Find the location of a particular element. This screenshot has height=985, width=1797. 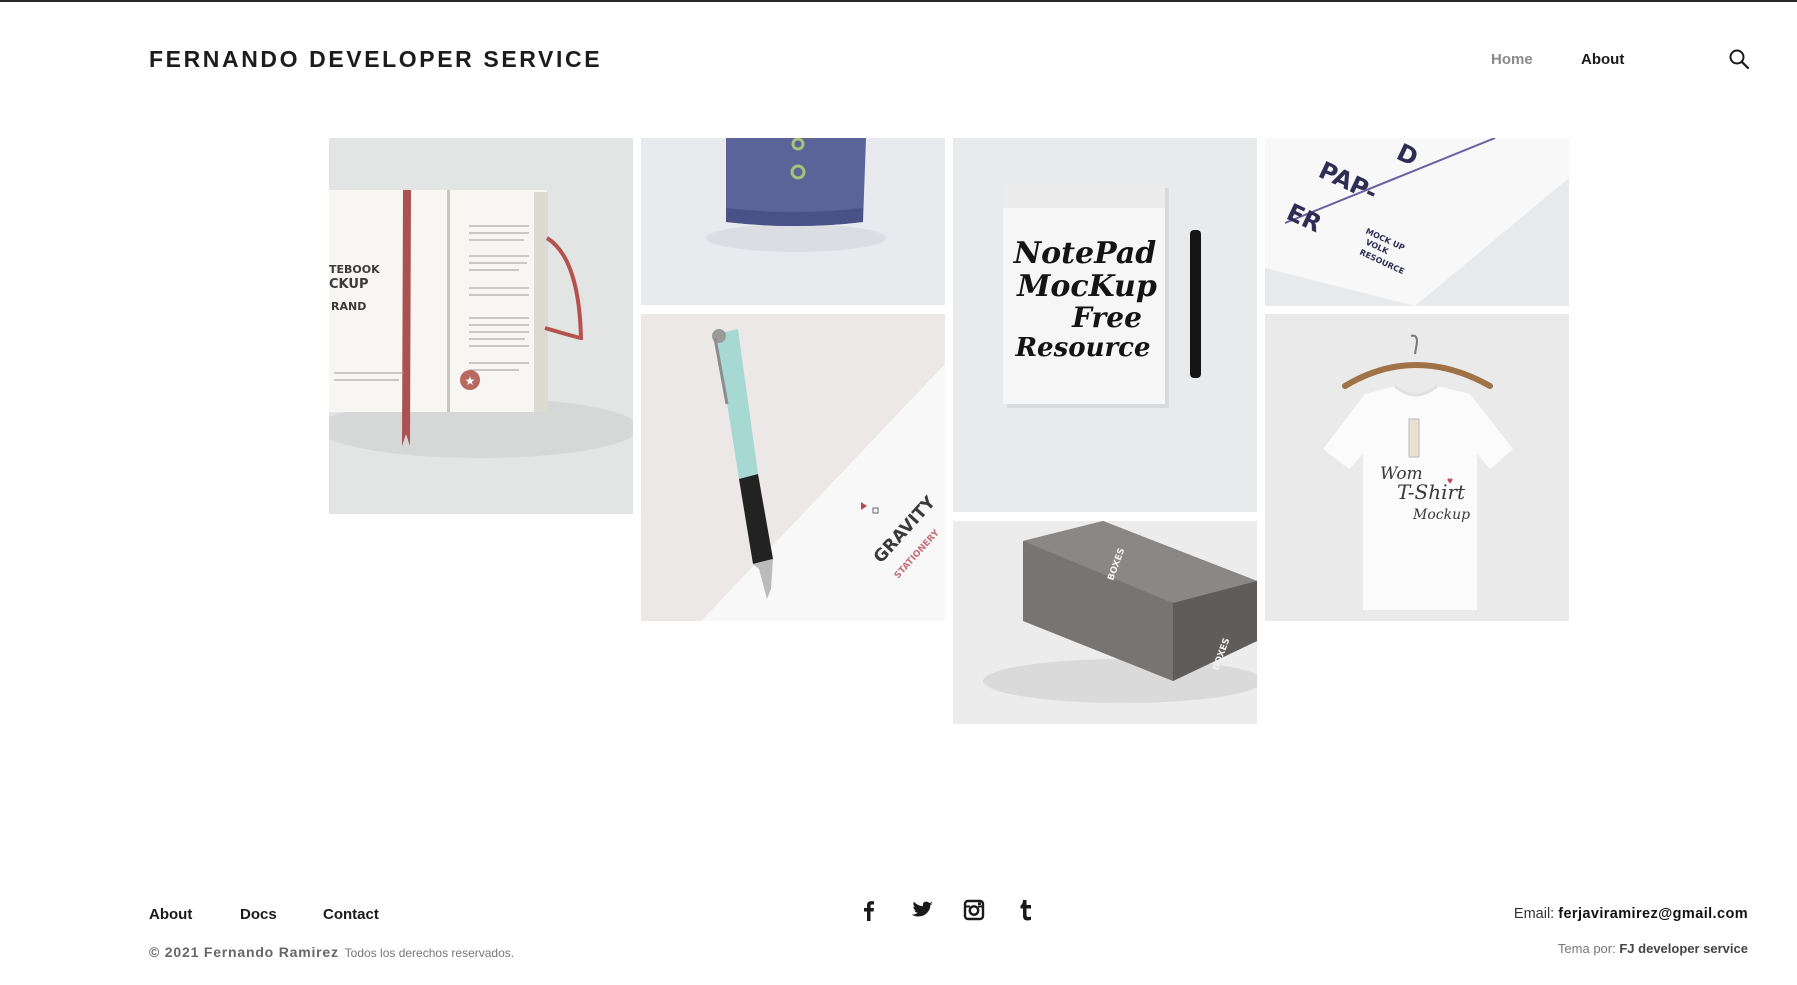

theme-label: Tema por: is located at coordinates (1586, 948).